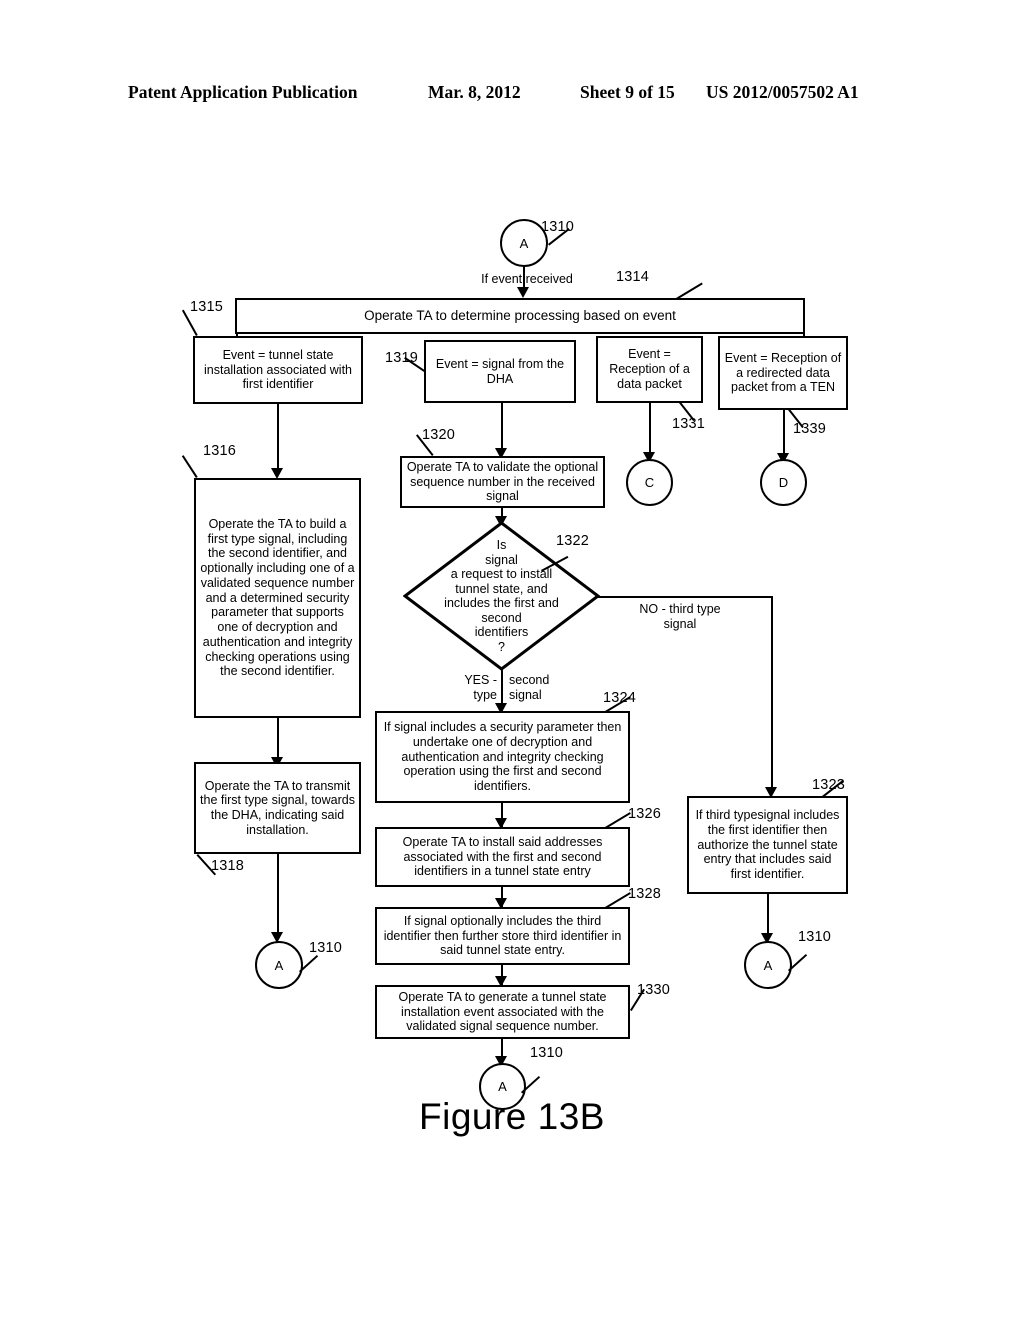 The width and height of the screenshot is (1024, 1320). Describe the element at coordinates (439, 435) in the screenshot. I see `ref-1320: 1320` at that location.